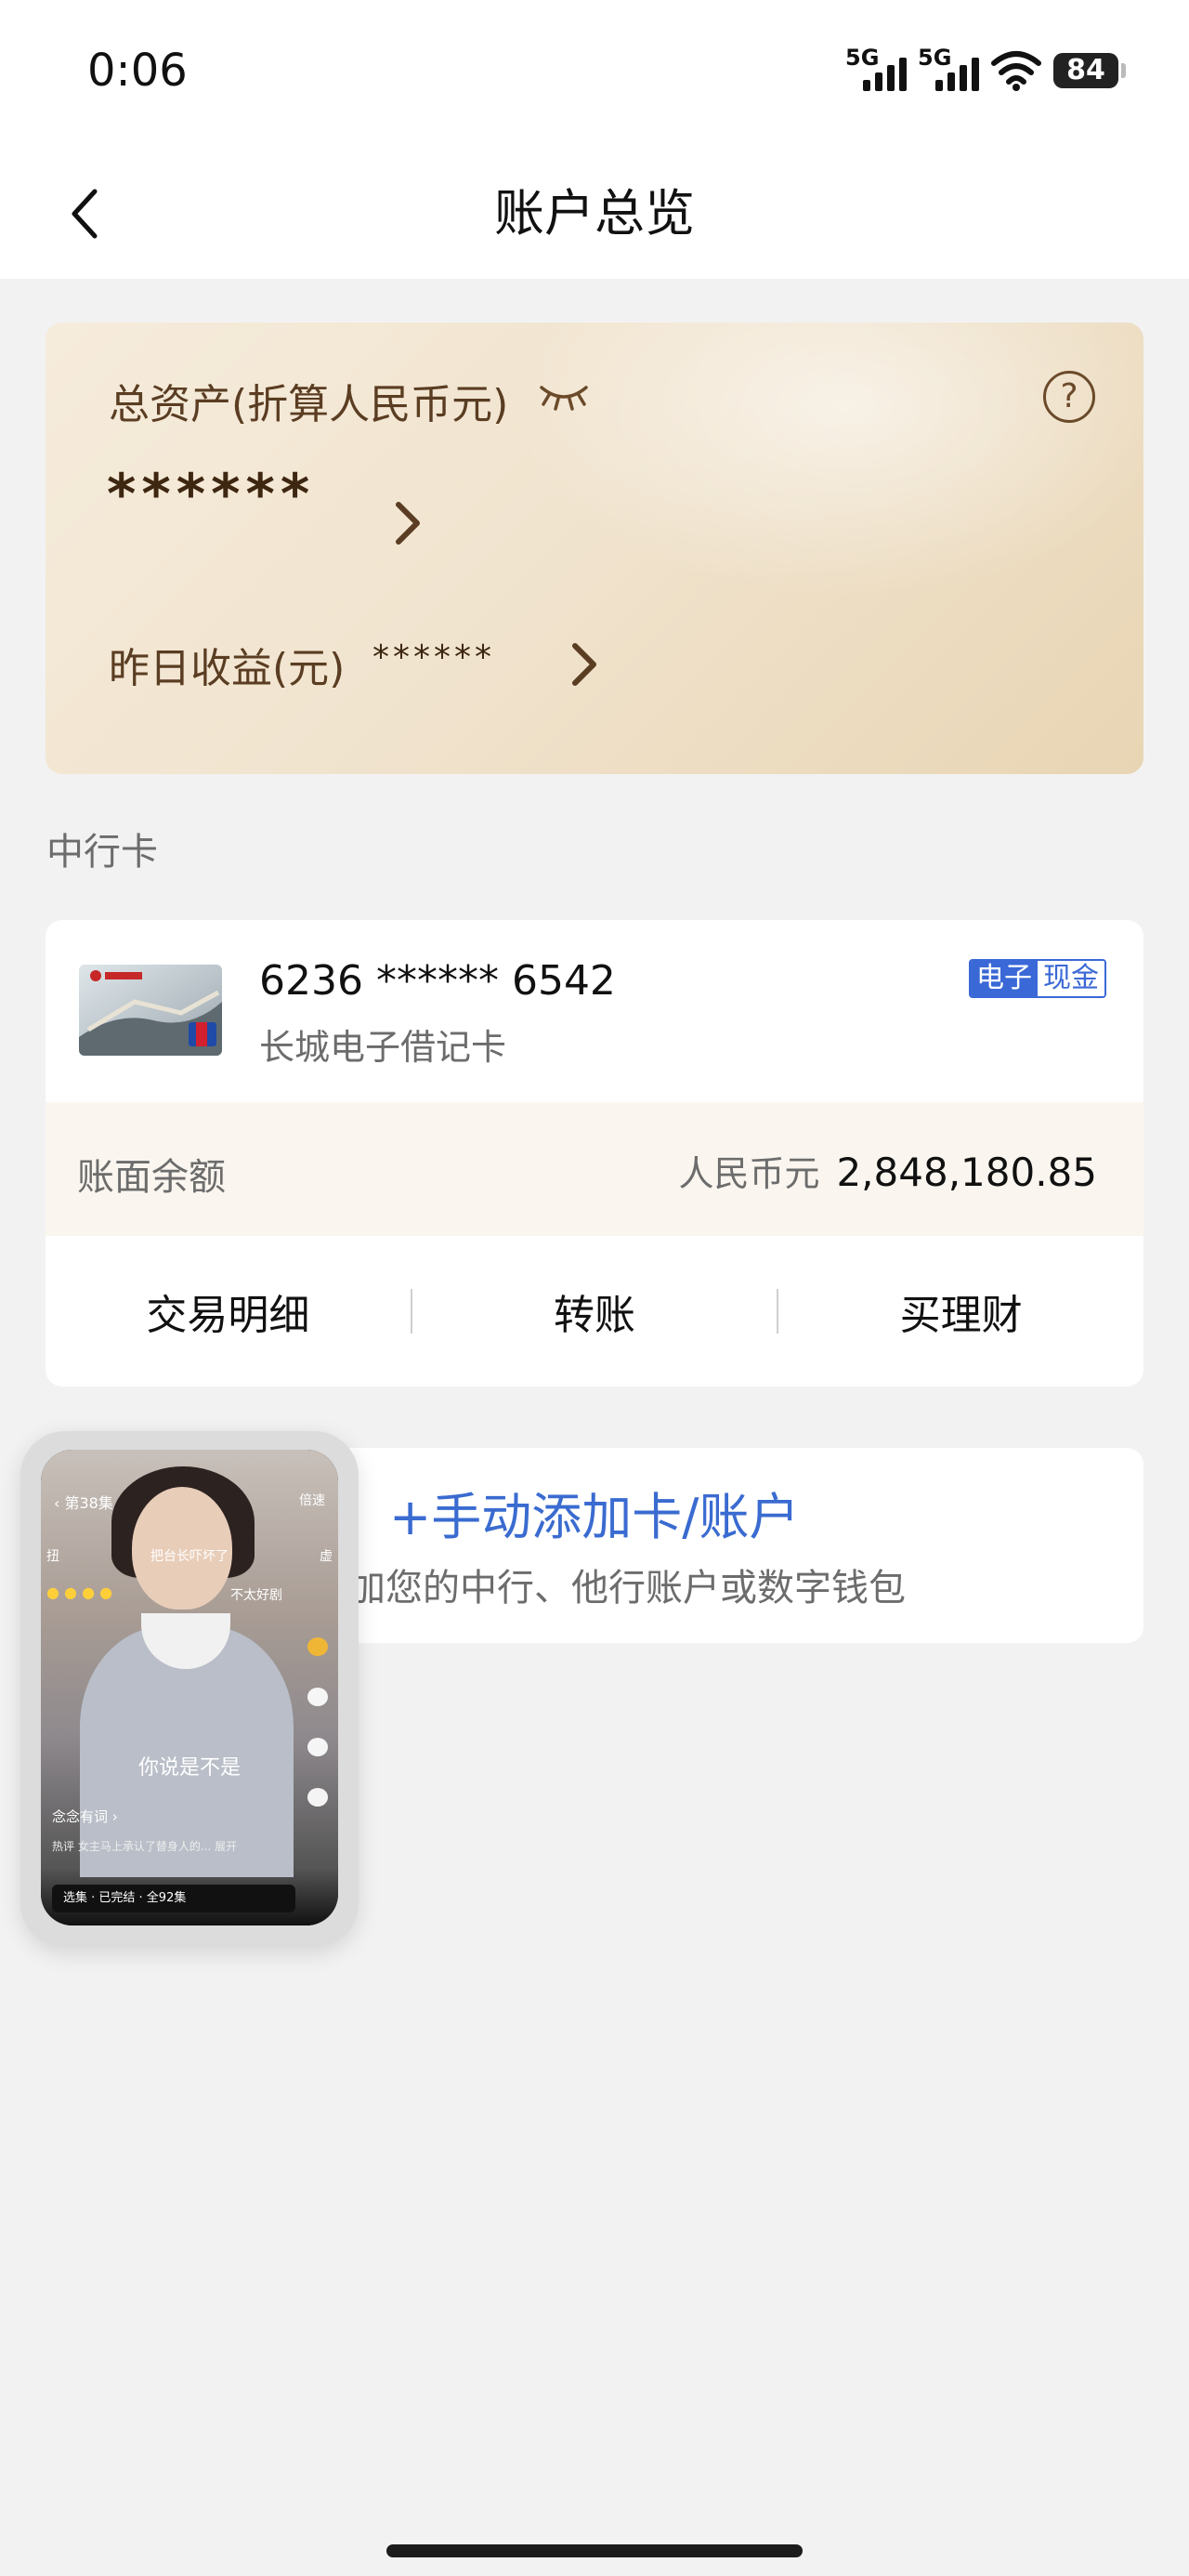 The image size is (1189, 2576). I want to click on yesterday-earnings-label: 昨日收益(元), so click(227, 668).